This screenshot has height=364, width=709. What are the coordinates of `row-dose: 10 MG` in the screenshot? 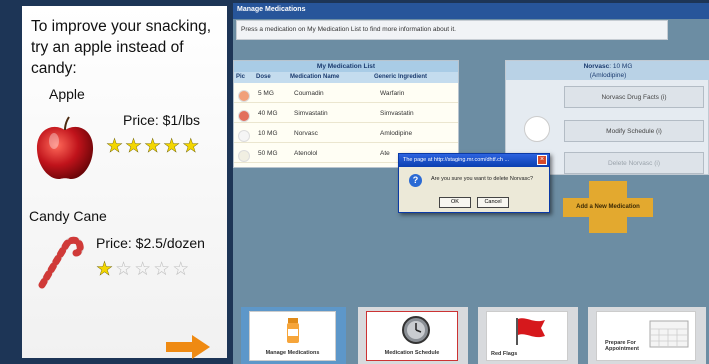 It's located at (268, 133).